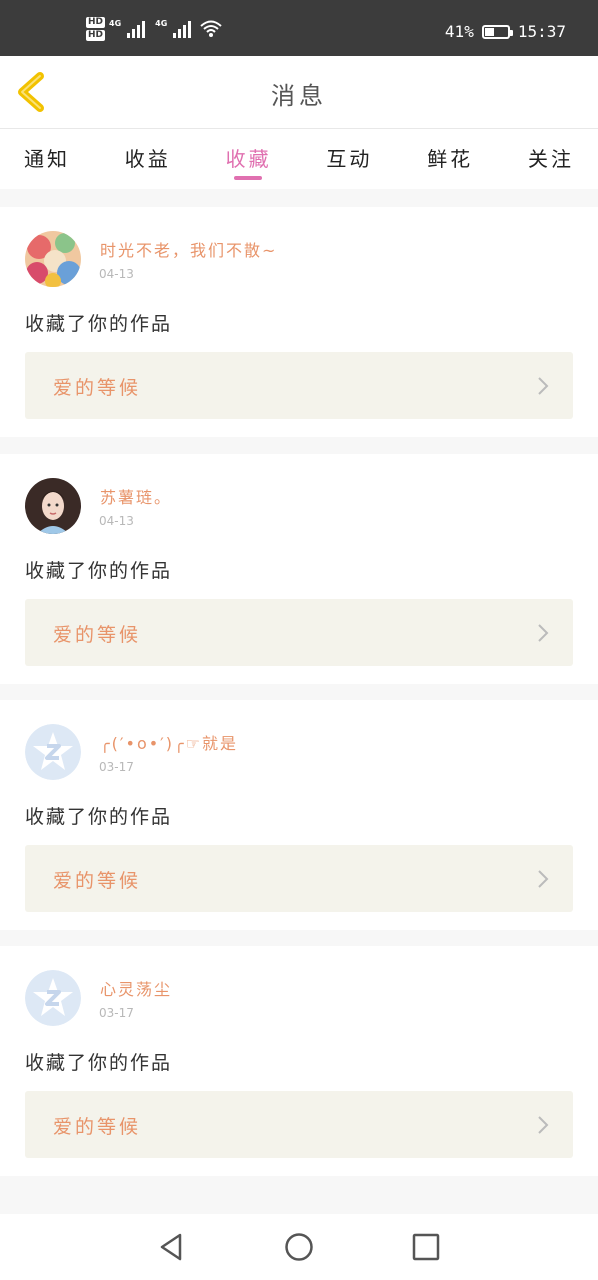  Describe the element at coordinates (47, 159) in the screenshot. I see `tab-notice: 通知` at that location.